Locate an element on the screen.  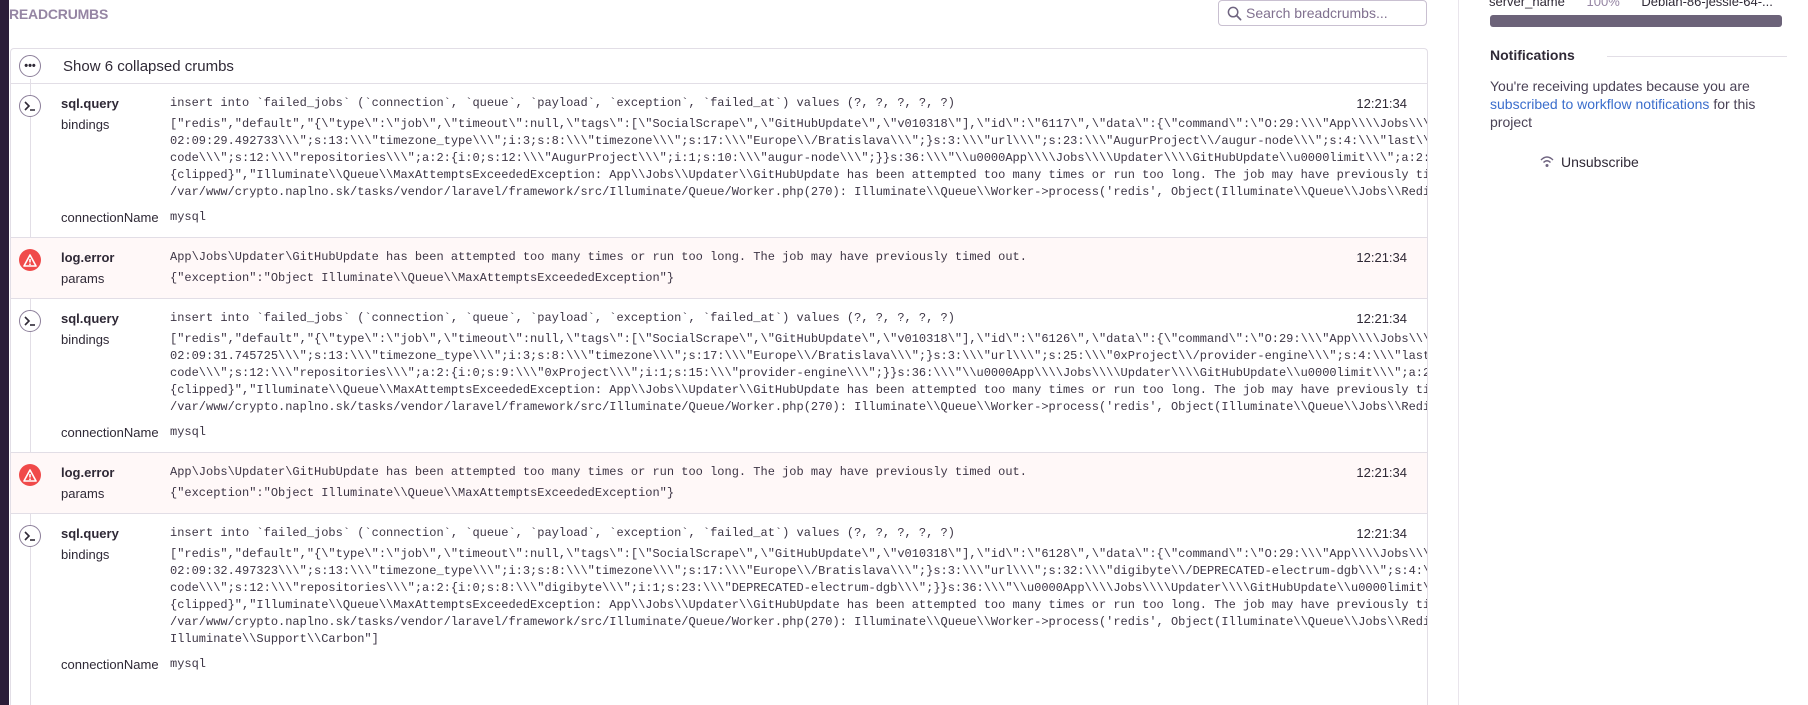
app-nav-edge is located at coordinates (4, 352).